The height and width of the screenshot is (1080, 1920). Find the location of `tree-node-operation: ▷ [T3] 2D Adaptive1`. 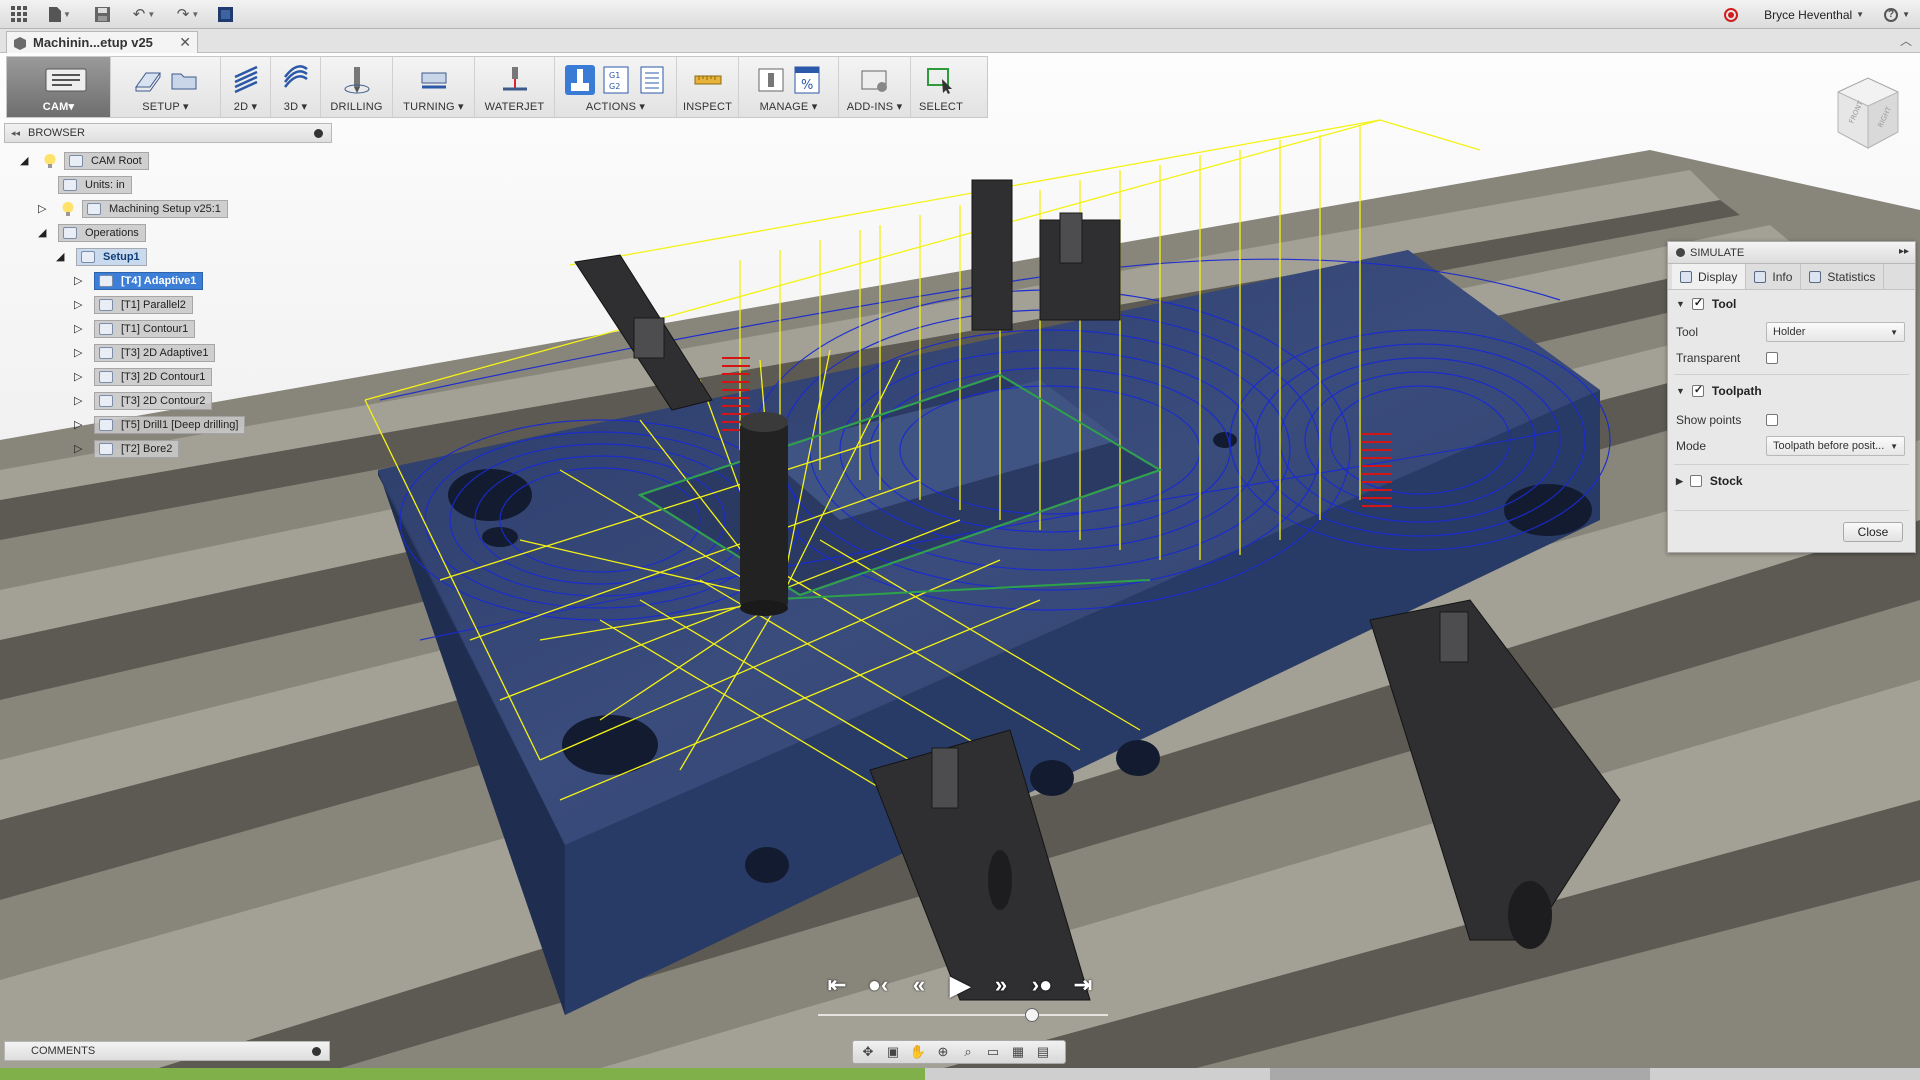

tree-node-operation: ▷ [T3] 2D Adaptive1 is located at coordinates (145, 353).